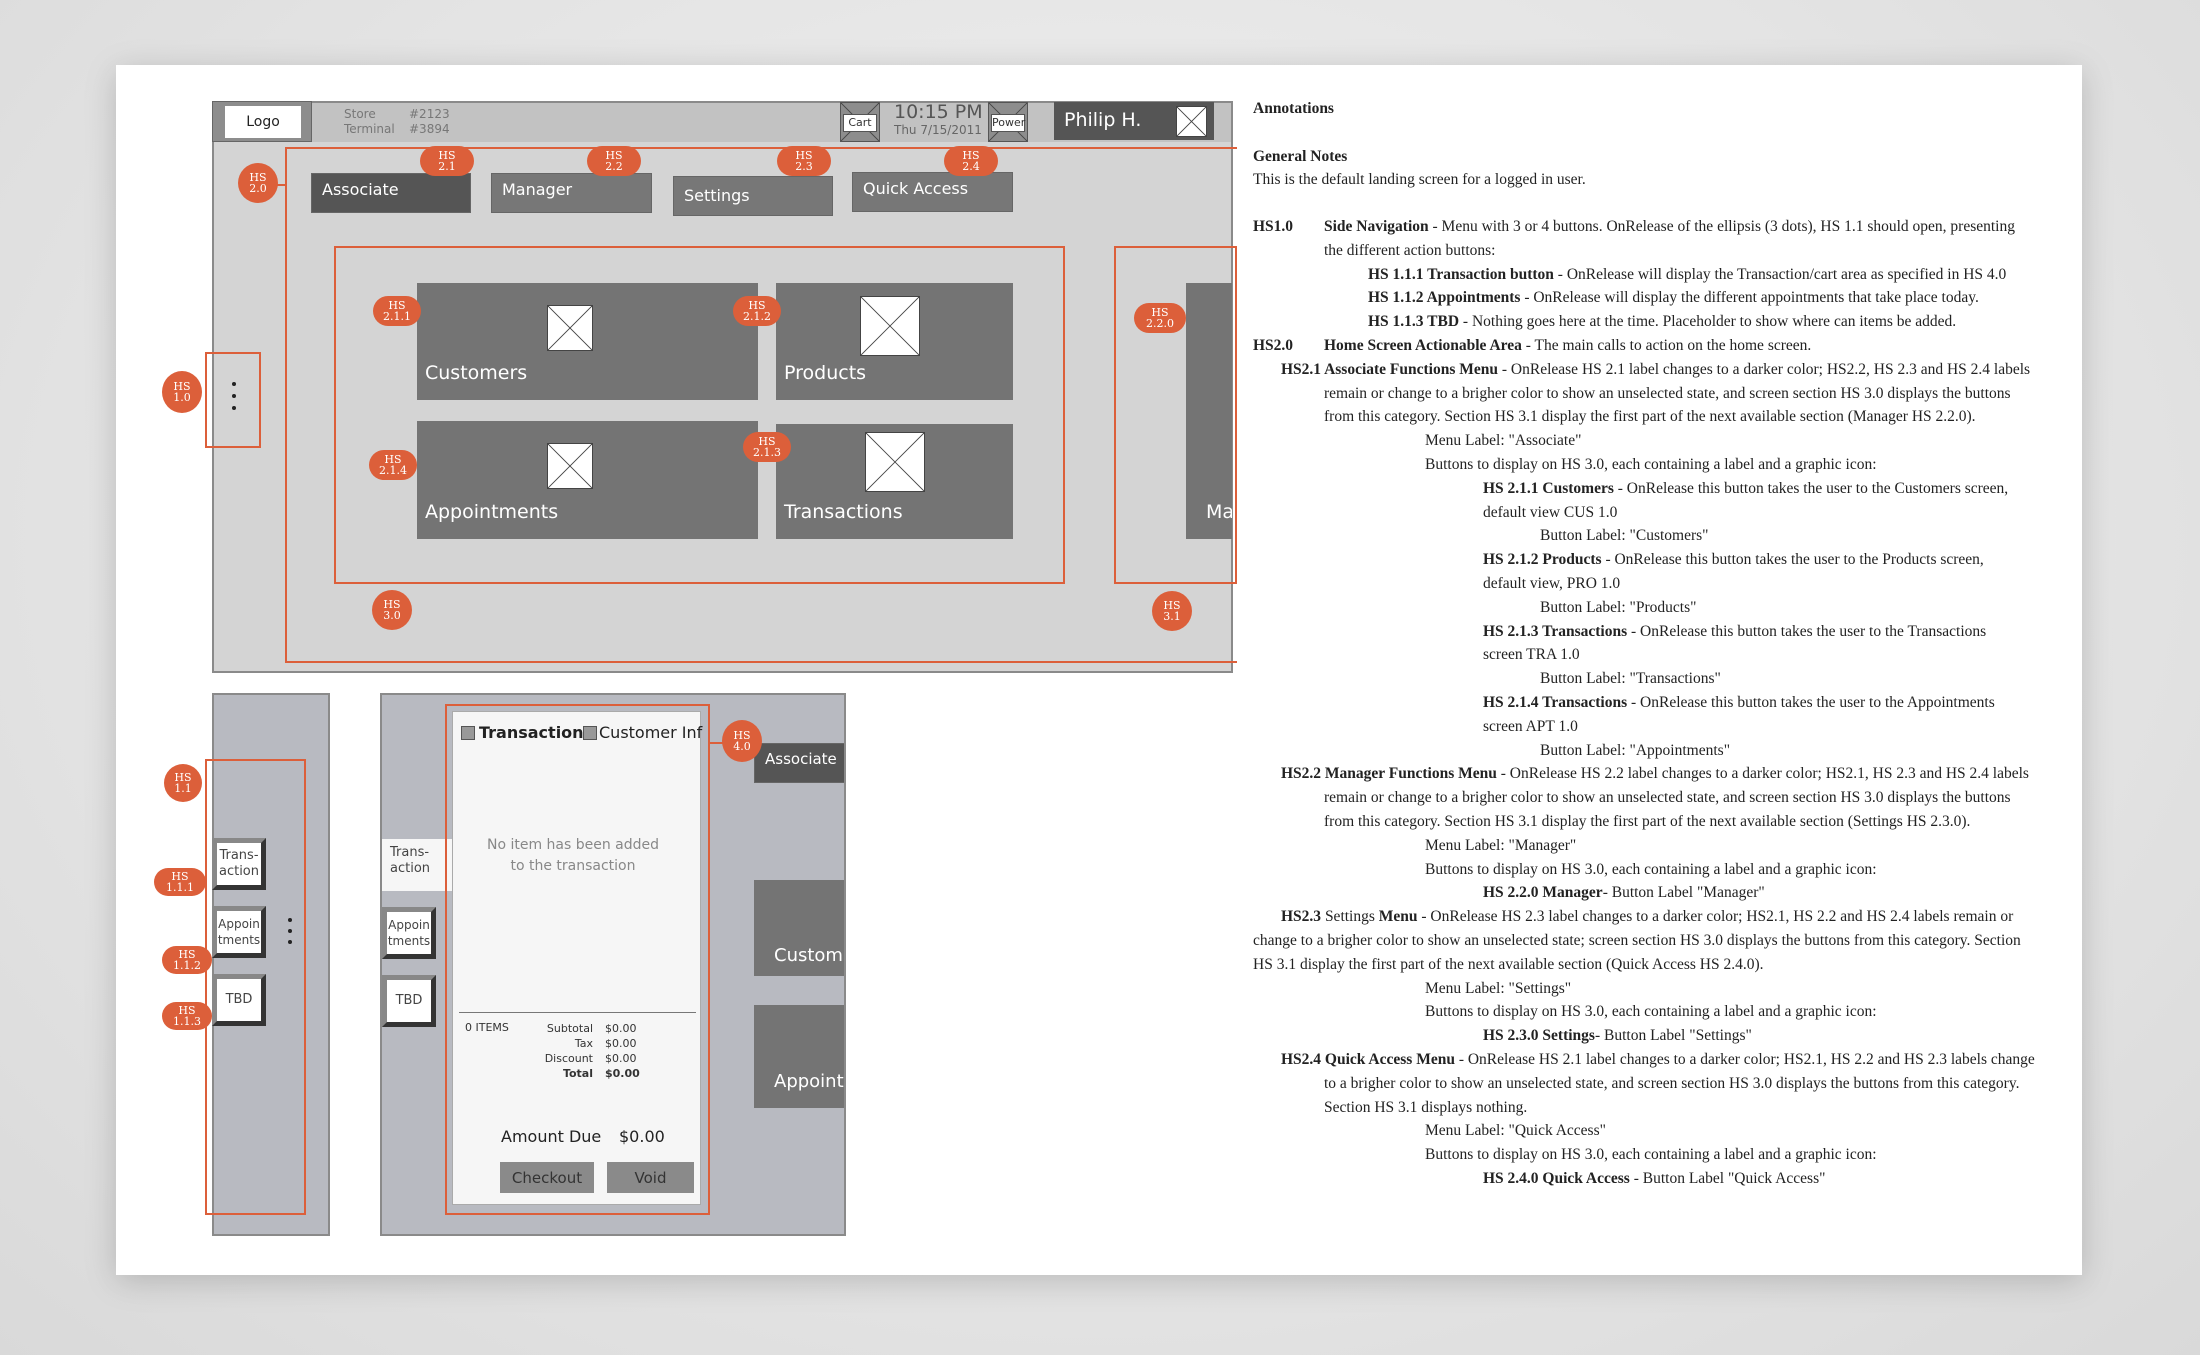 This screenshot has height=1355, width=2200. I want to click on badge-hs-2-3: HS 2.3, so click(804, 161).